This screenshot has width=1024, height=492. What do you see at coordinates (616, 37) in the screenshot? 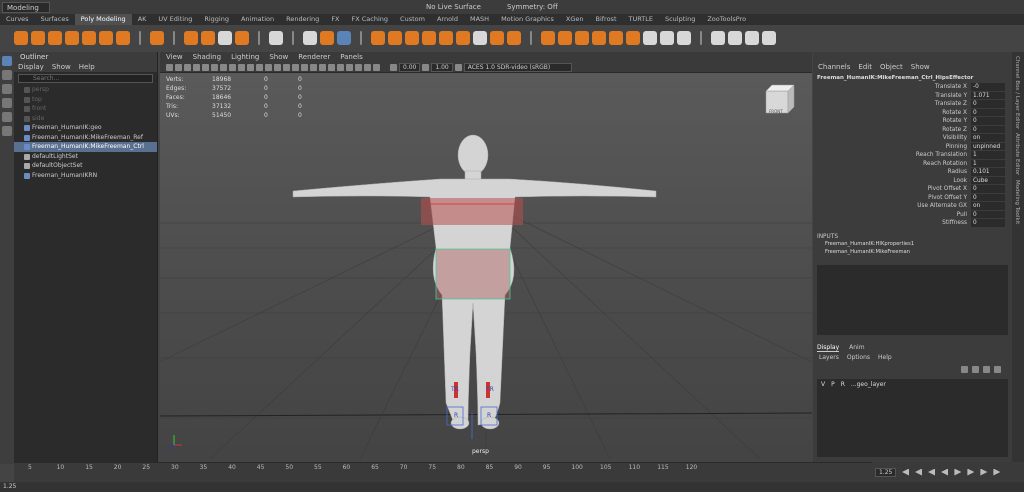
I see `merge-icon` at bounding box center [616, 37].